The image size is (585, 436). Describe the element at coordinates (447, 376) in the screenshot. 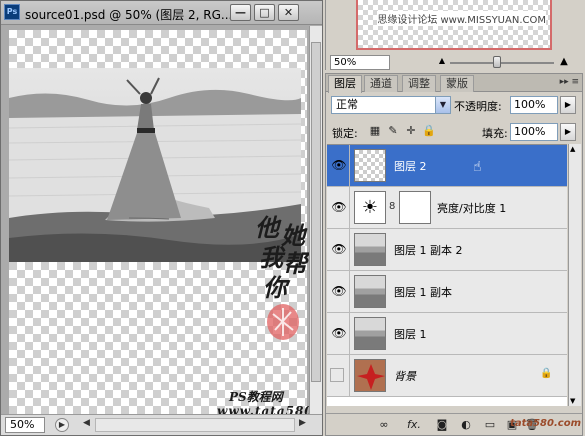

I see `layer-row-background: 背景 🔒` at that location.